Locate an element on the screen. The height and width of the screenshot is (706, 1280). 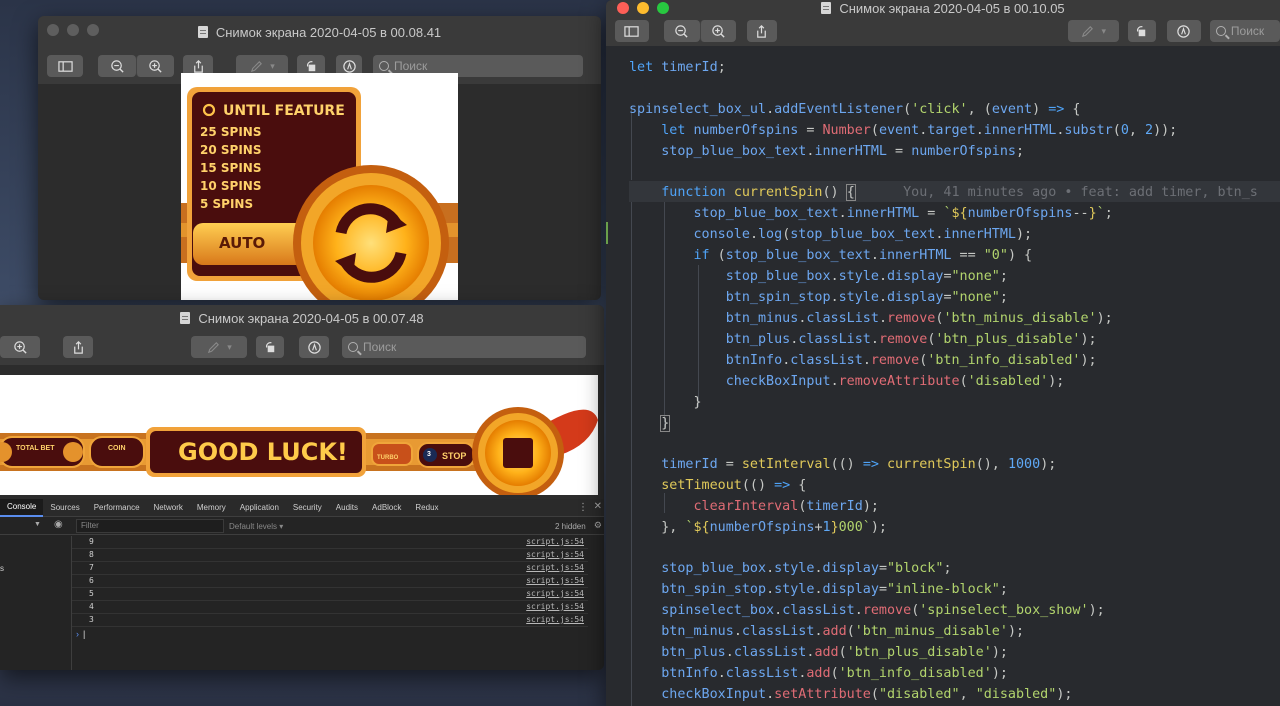
eye-icon: ◉ is located at coordinates (58, 524).